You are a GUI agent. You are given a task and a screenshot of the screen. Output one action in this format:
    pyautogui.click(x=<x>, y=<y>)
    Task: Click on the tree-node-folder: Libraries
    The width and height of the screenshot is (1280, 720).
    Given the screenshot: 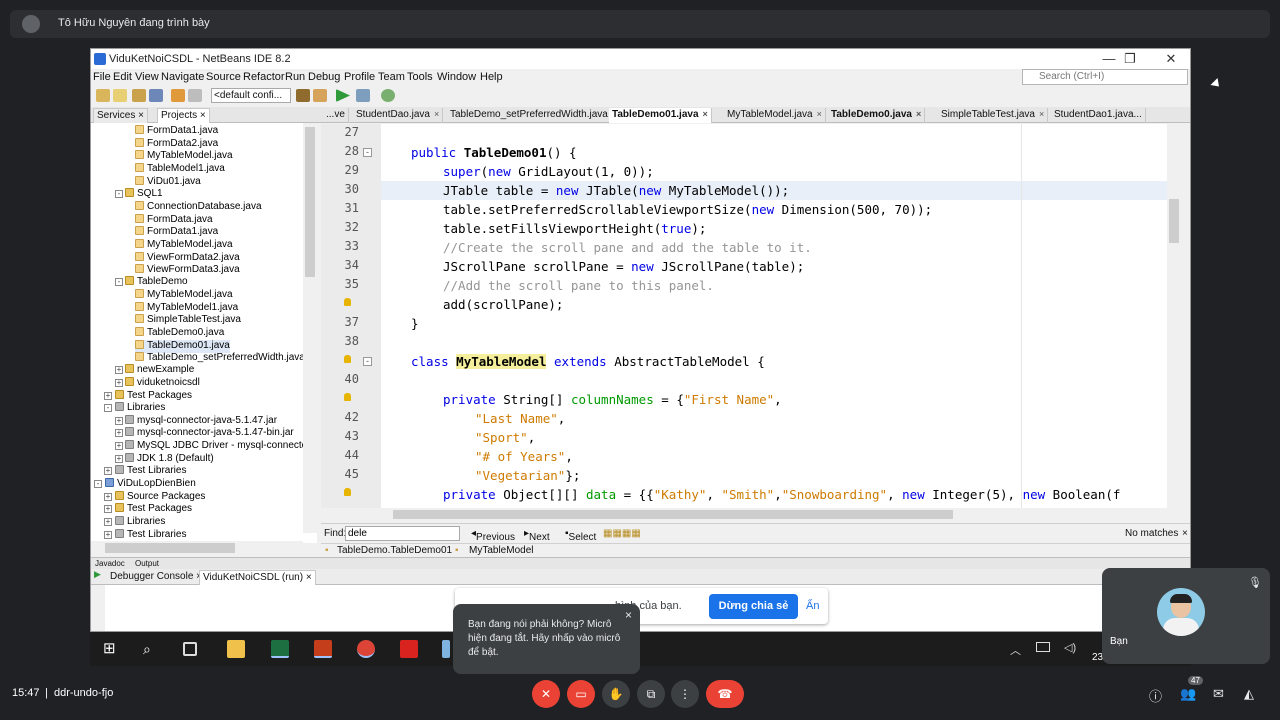 What is the action you would take?
    pyautogui.click(x=140, y=408)
    